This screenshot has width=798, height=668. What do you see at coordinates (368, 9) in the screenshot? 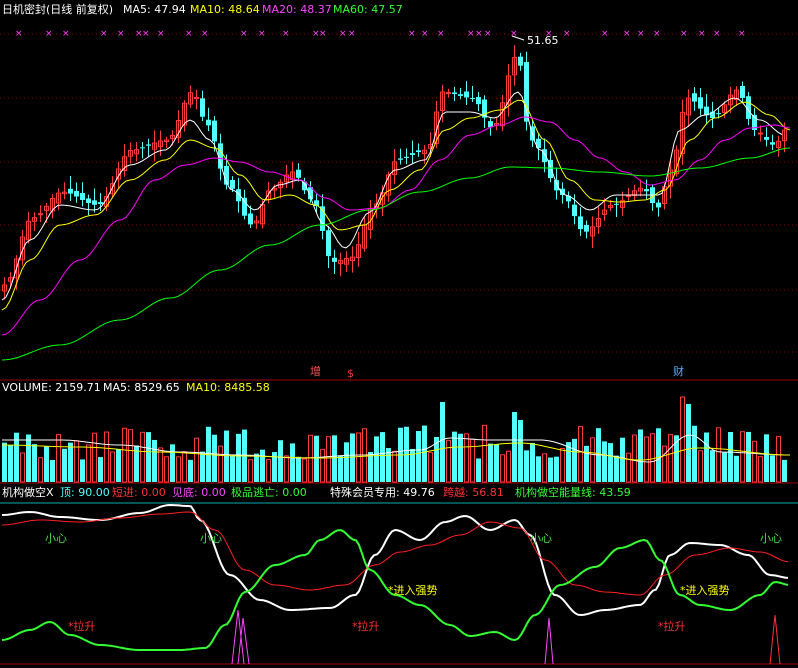
I see `ma60-label: MA60: 47.57` at bounding box center [368, 9].